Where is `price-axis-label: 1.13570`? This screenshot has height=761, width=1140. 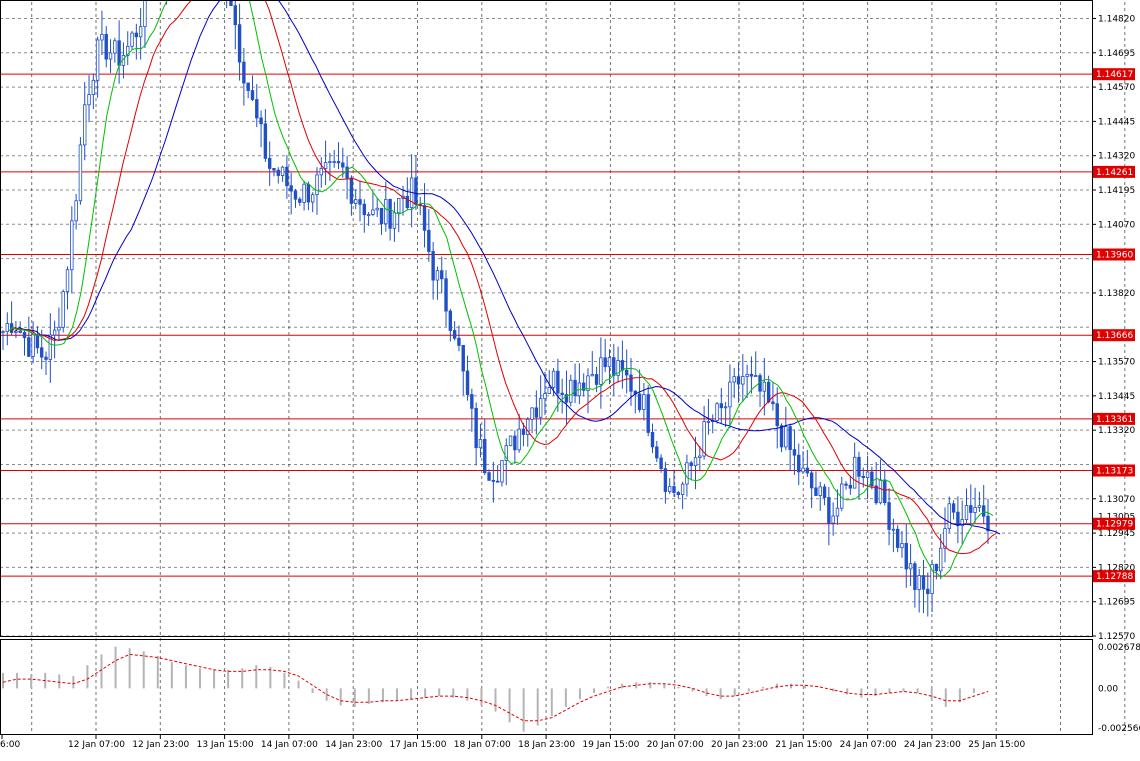
price-axis-label: 1.13570 is located at coordinates (1116, 363).